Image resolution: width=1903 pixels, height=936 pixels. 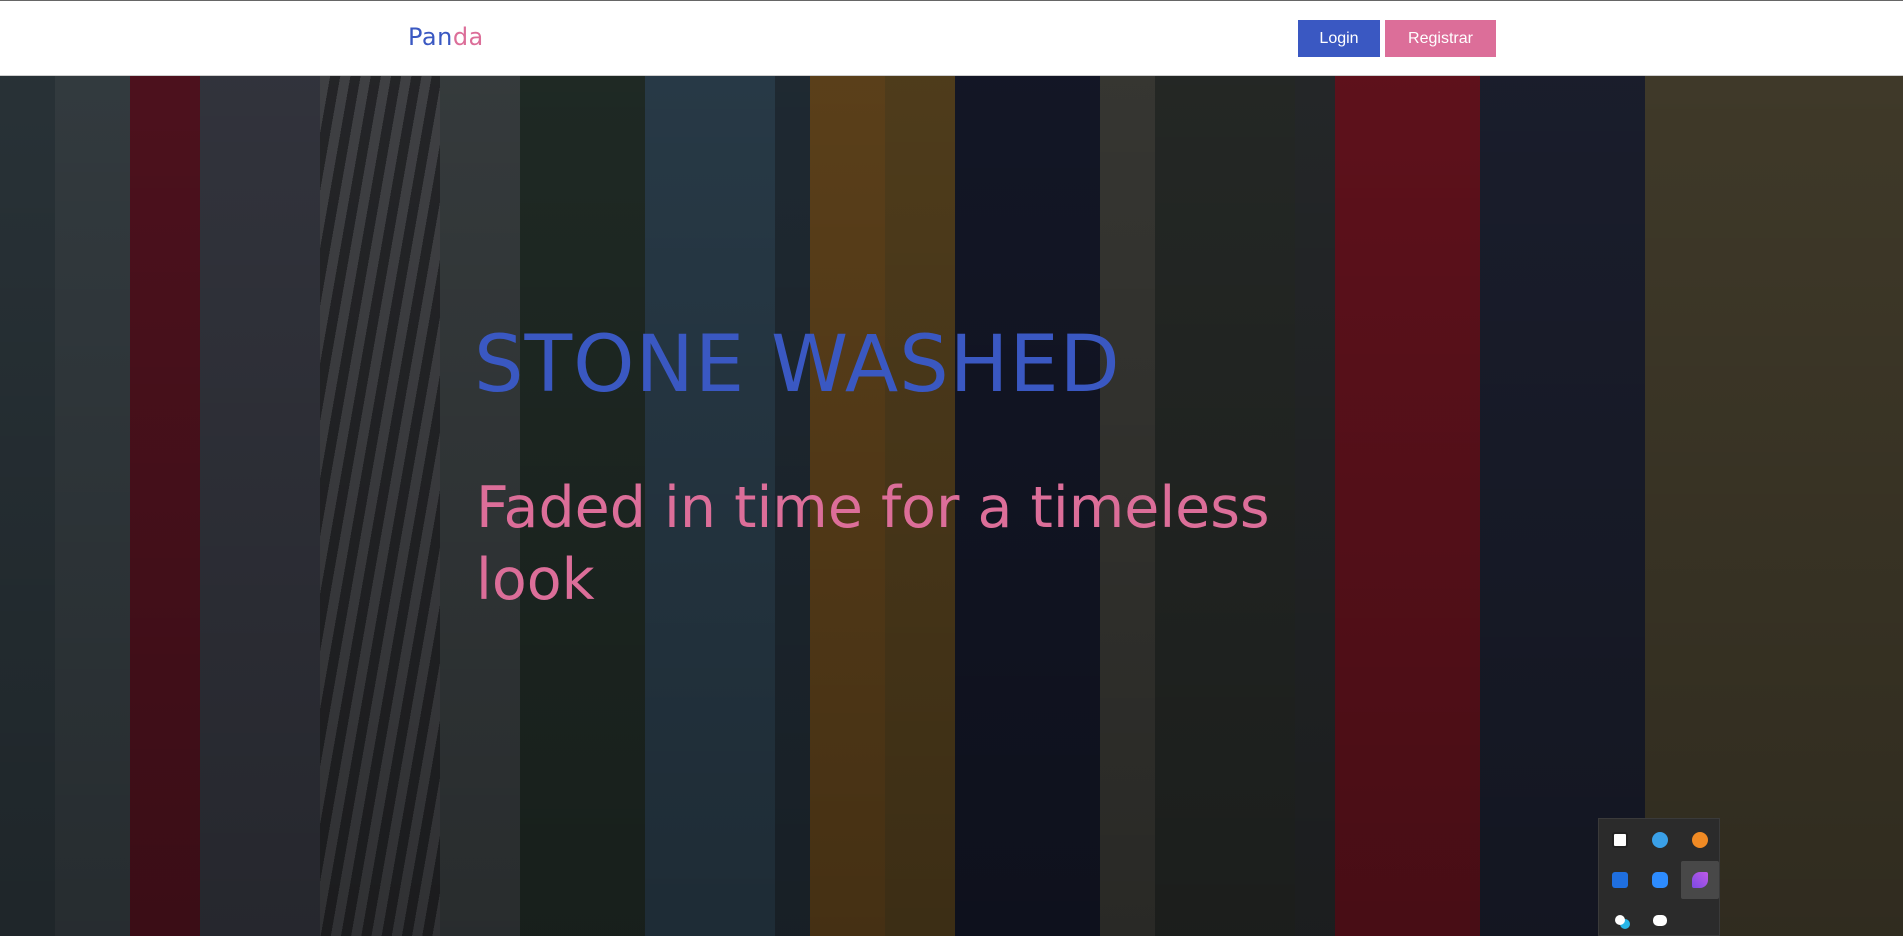 What do you see at coordinates (1660, 840) in the screenshot?
I see `browser-icon` at bounding box center [1660, 840].